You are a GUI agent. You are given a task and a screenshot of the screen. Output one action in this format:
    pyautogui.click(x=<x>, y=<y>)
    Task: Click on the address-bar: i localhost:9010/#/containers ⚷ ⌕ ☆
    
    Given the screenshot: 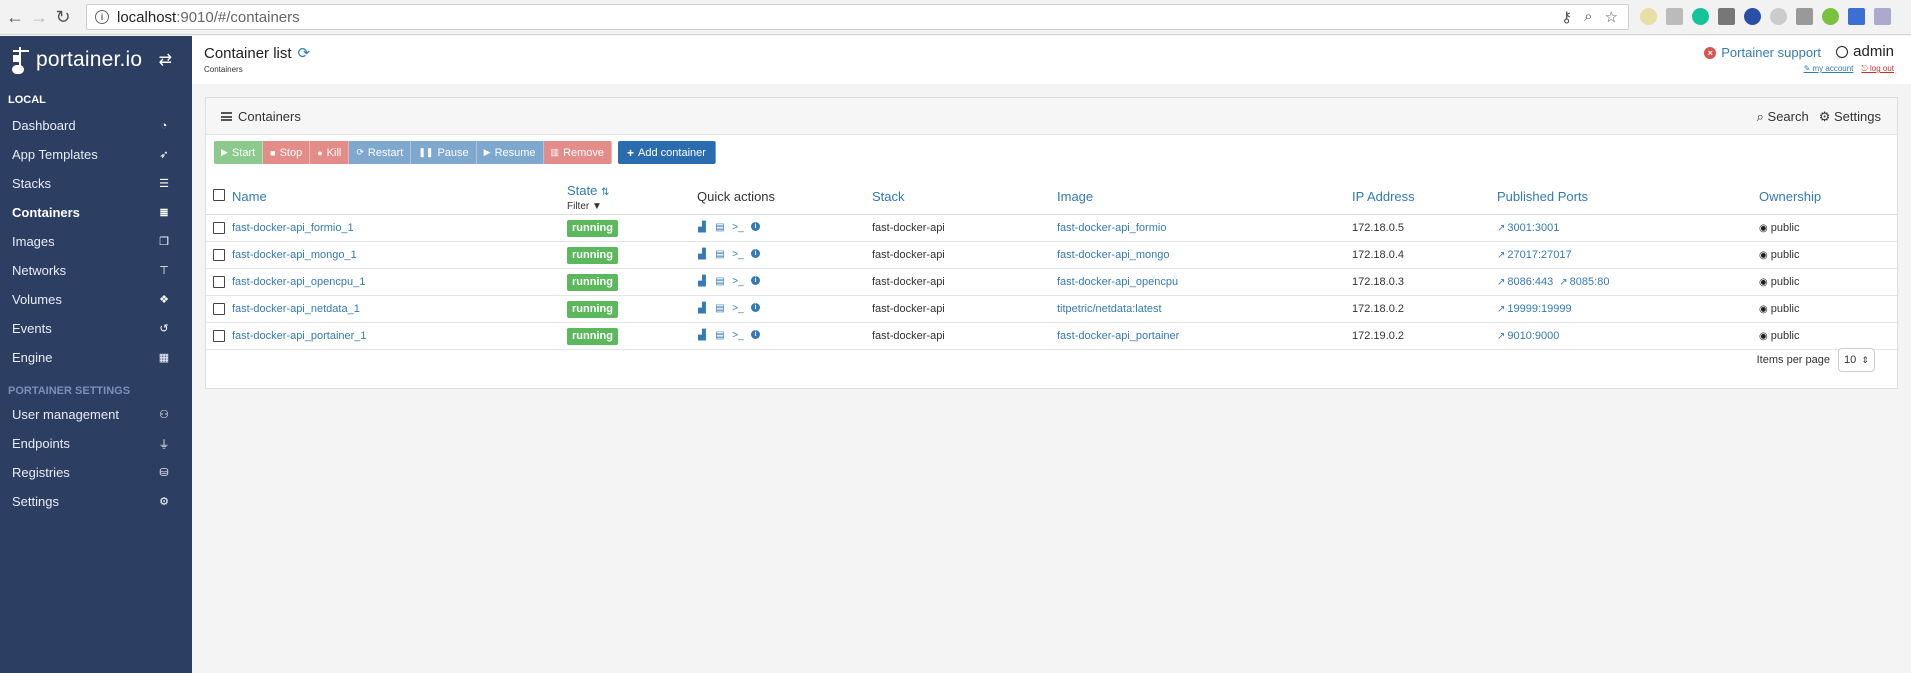 What is the action you would take?
    pyautogui.click(x=857, y=17)
    